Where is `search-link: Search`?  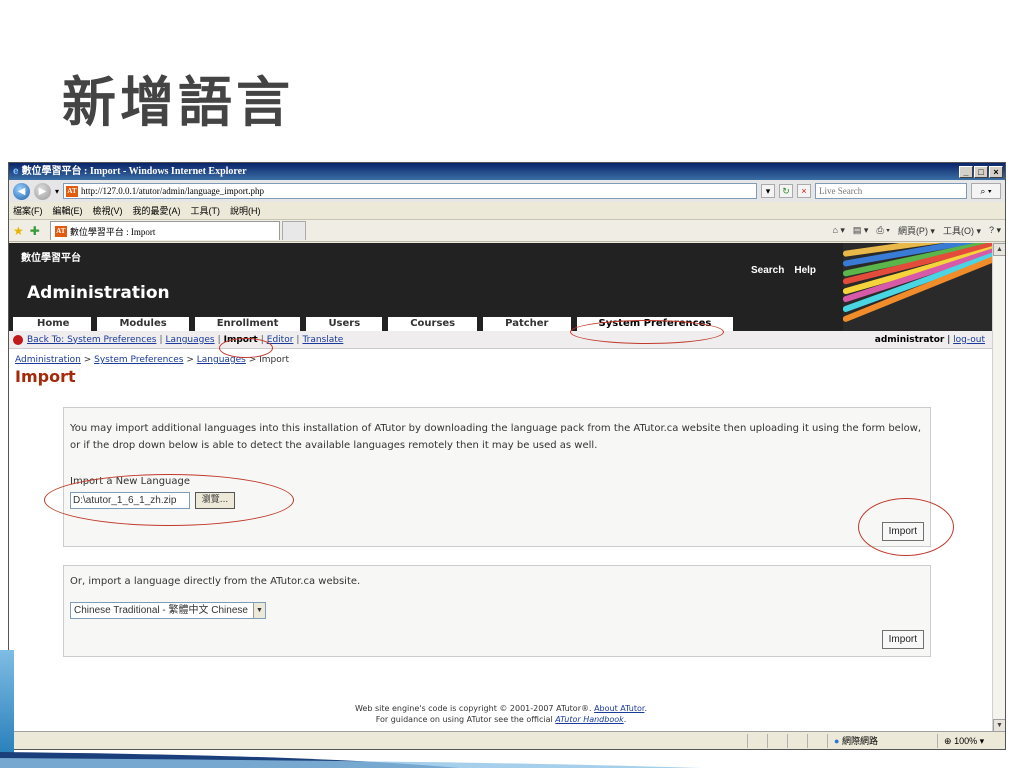 search-link: Search is located at coordinates (767, 270).